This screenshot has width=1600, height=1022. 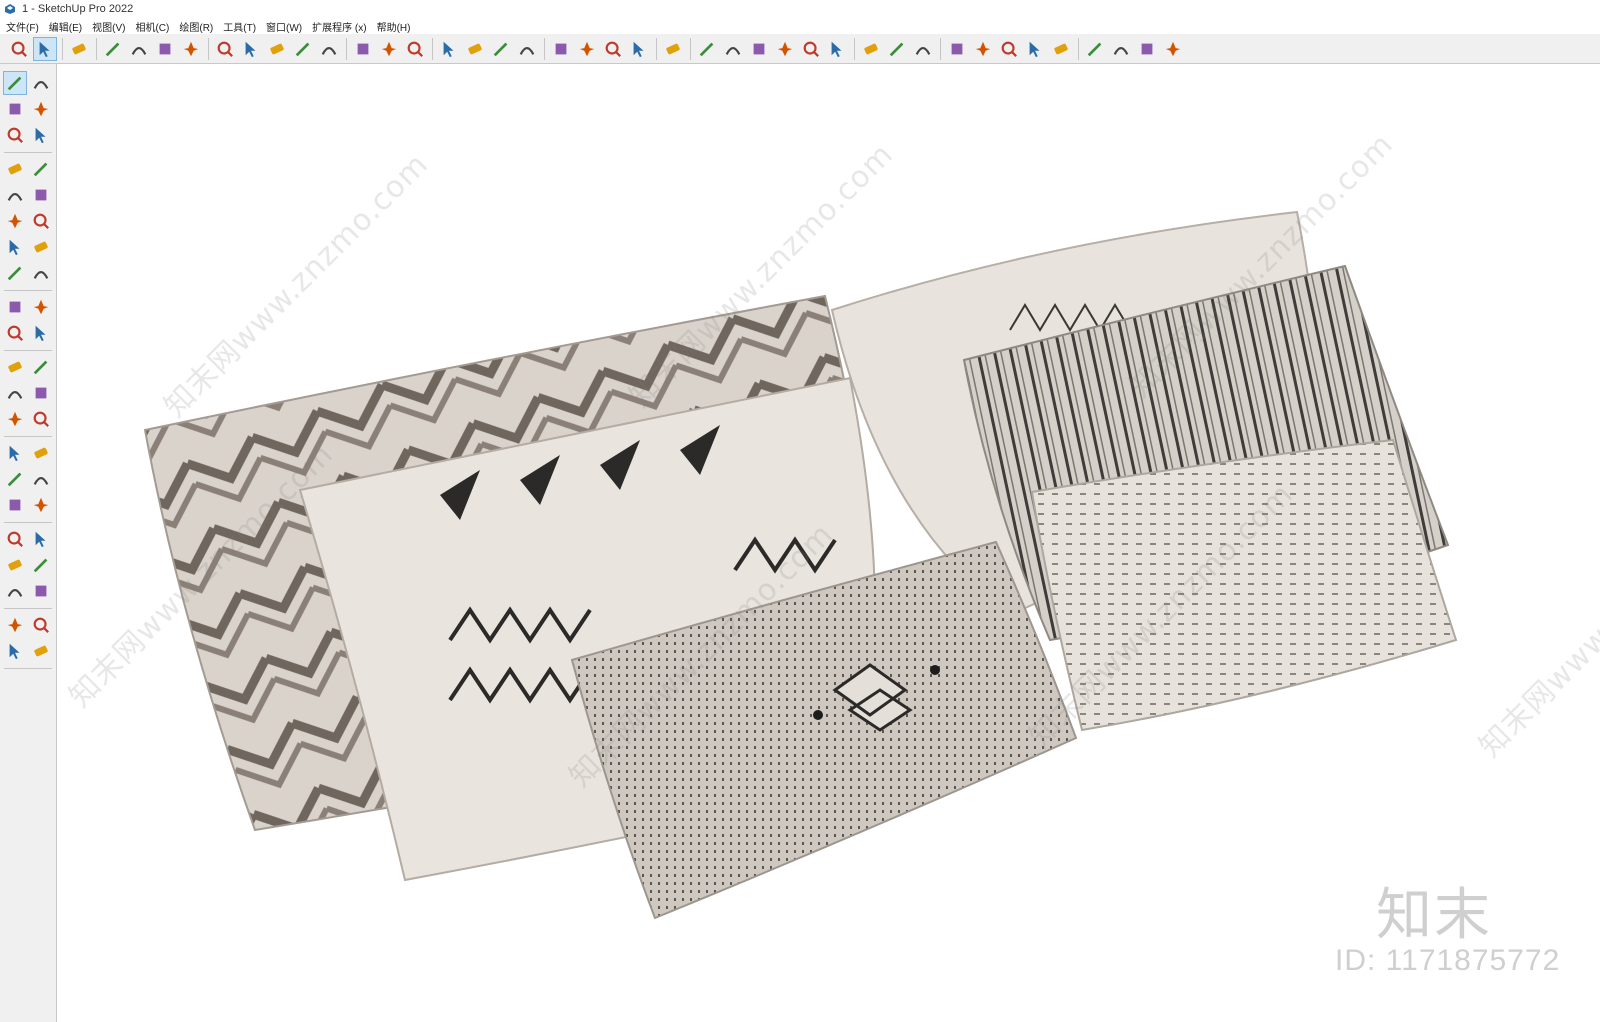 What do you see at coordinates (935, 670) in the screenshot?
I see `pillow-lumbar-dot-right` at bounding box center [935, 670].